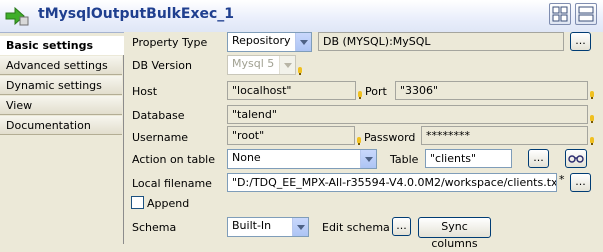 The width and height of the screenshot is (603, 252). I want to click on edit-schema-label: Edit schema, so click(356, 227).